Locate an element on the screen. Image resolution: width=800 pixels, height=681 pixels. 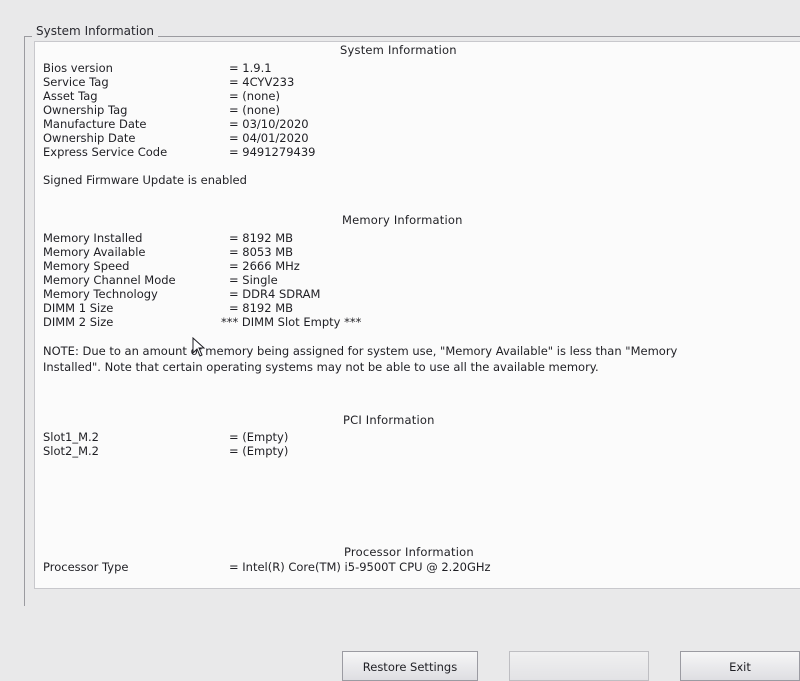
pci-info-heading: PCI Information is located at coordinates (389, 420).